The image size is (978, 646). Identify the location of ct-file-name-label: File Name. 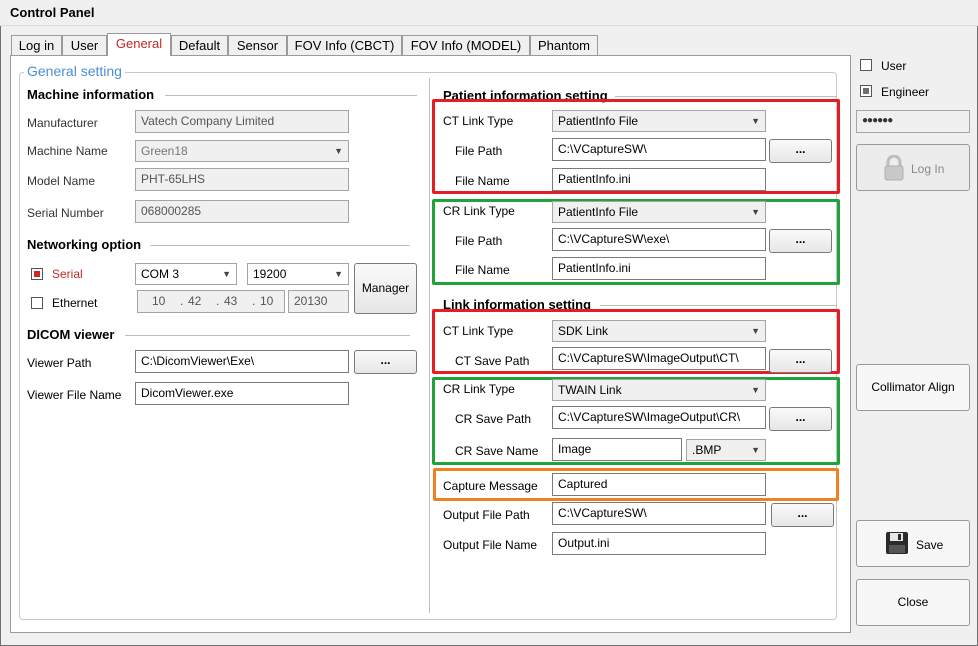
(482, 181).